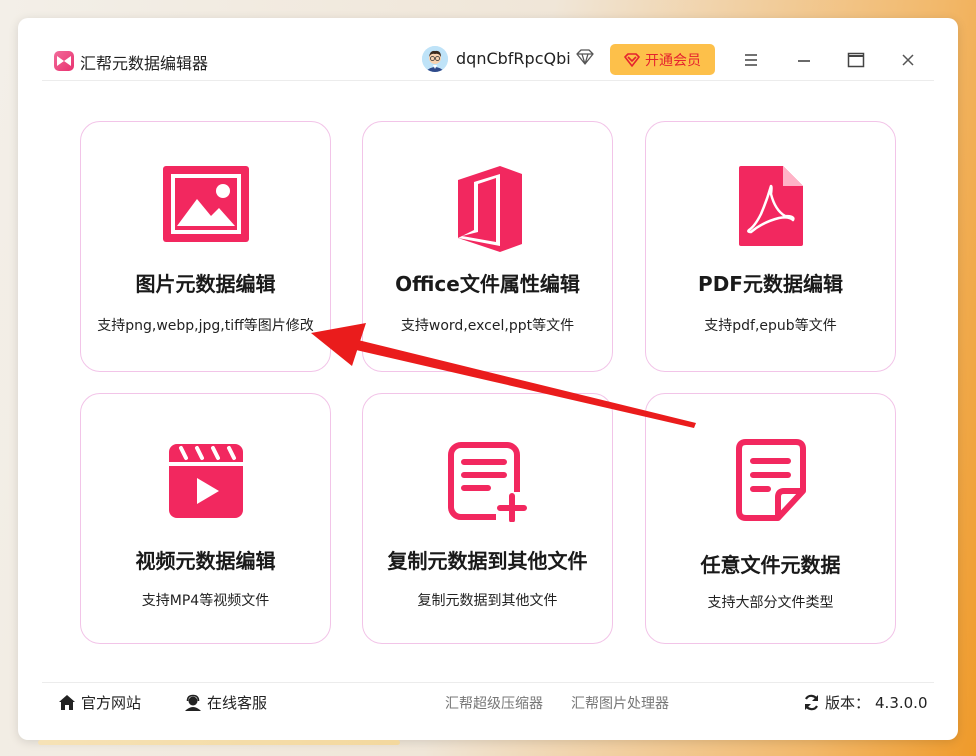 This screenshot has height=756, width=976. I want to click on image-processor-link: 汇帮图片处理器, so click(620, 703).